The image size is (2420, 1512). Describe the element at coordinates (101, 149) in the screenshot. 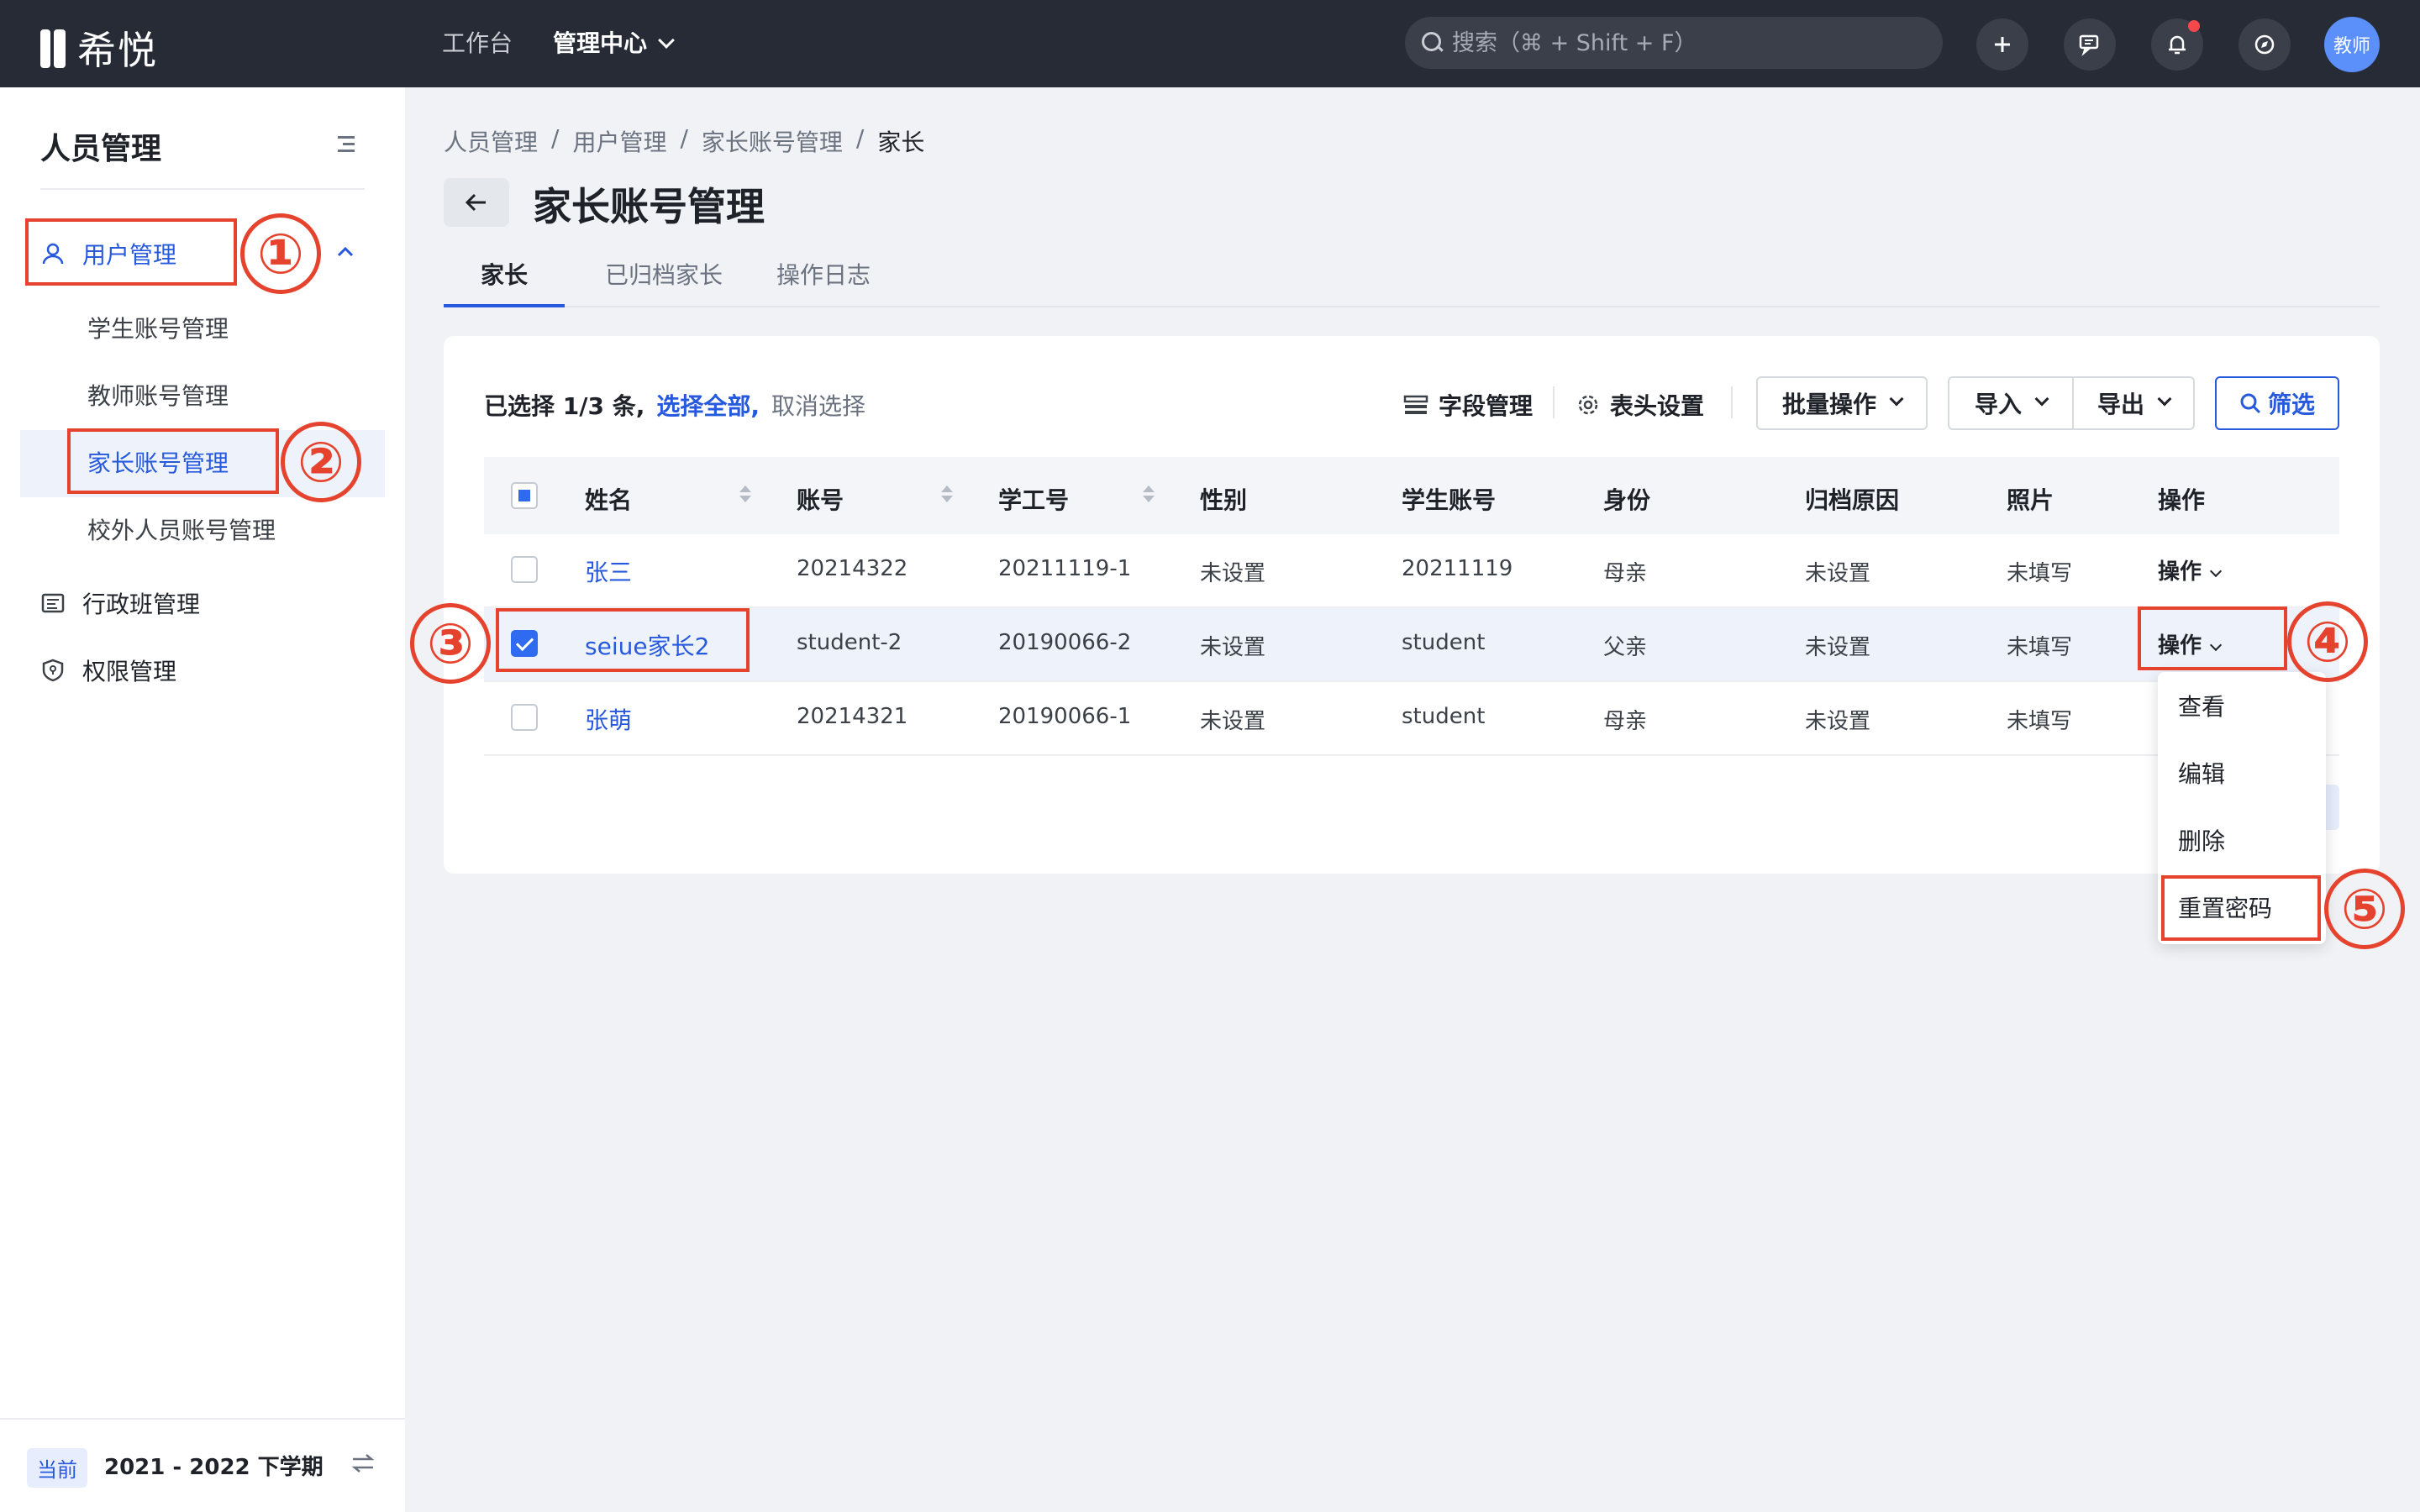

I see `sidebar-title: 人员管理` at that location.